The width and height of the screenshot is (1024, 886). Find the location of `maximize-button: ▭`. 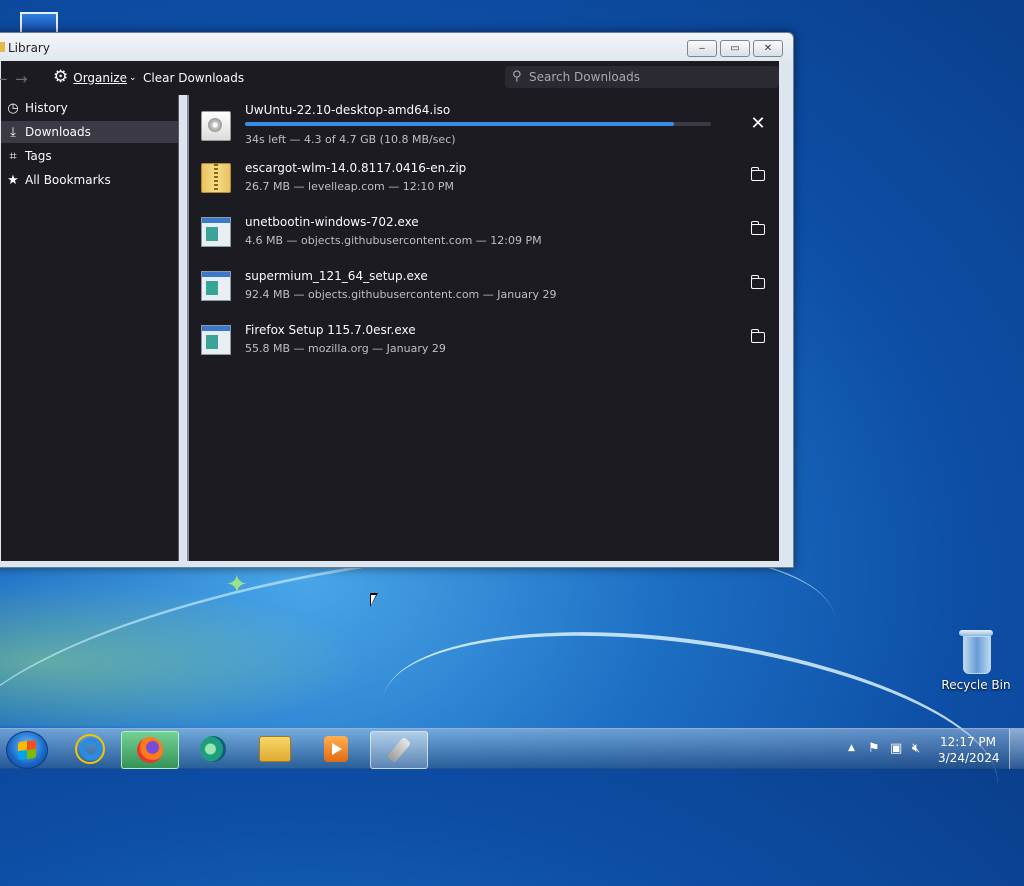

maximize-button: ▭ is located at coordinates (735, 48).